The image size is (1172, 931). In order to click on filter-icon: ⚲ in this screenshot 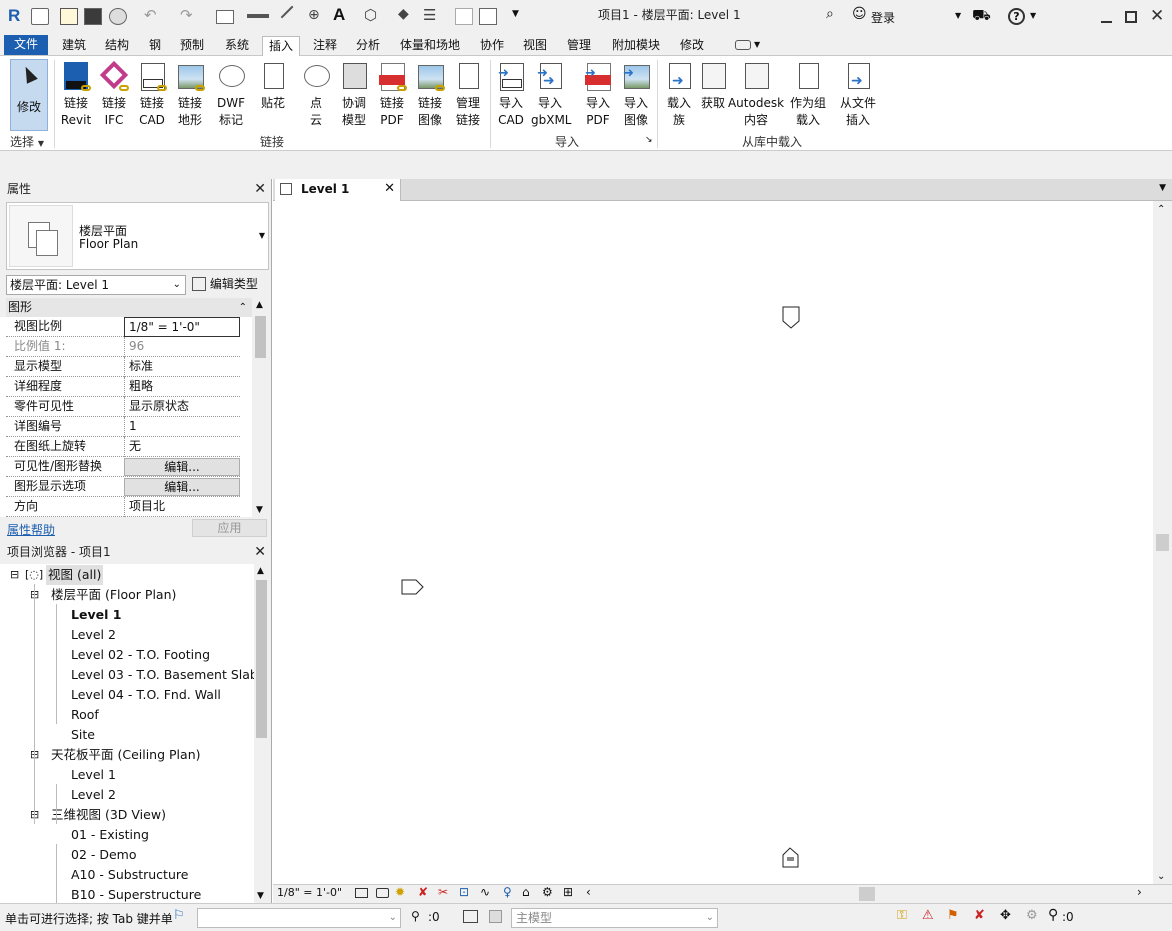, I will do `click(1053, 915)`.